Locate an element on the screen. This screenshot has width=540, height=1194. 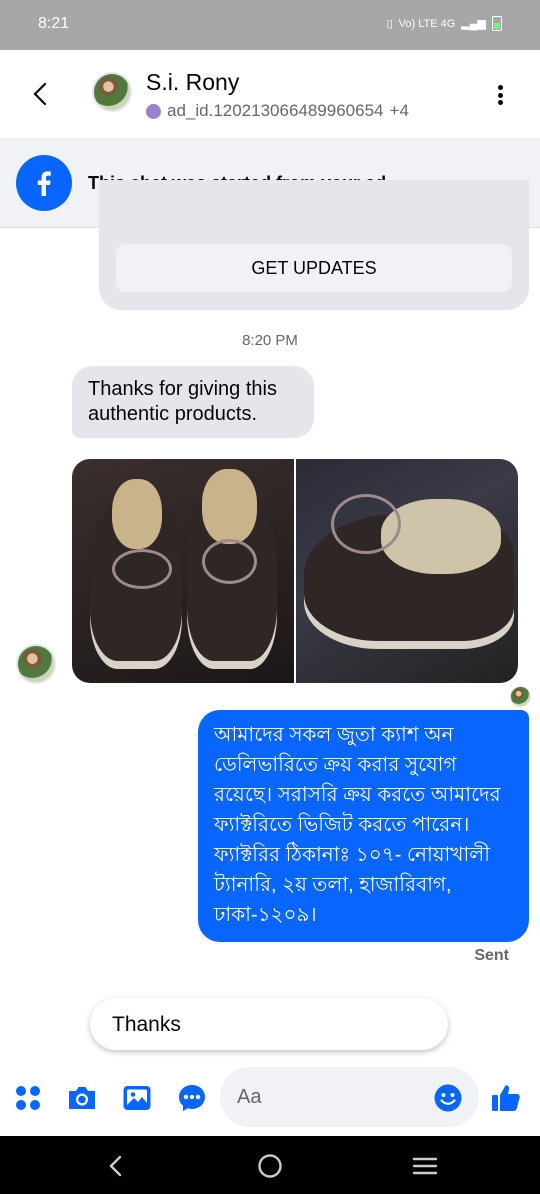
updates-card: GET UPDATES is located at coordinates (314, 245).